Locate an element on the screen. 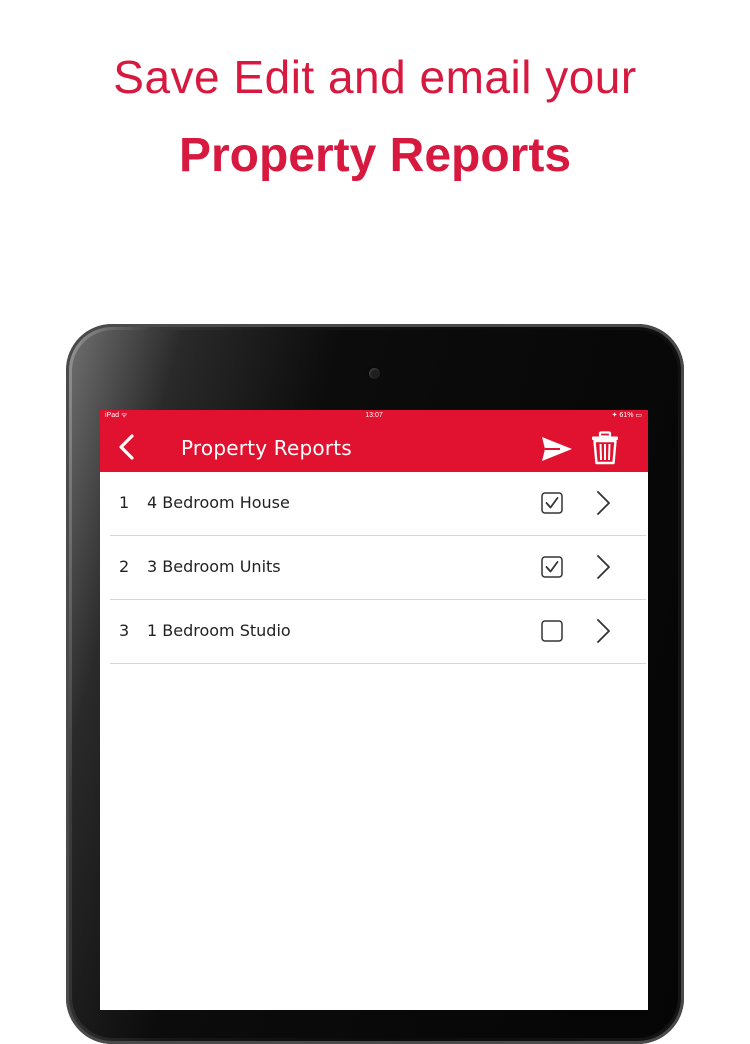  report-row: 1 4 Bedroom House is located at coordinates (378, 504).